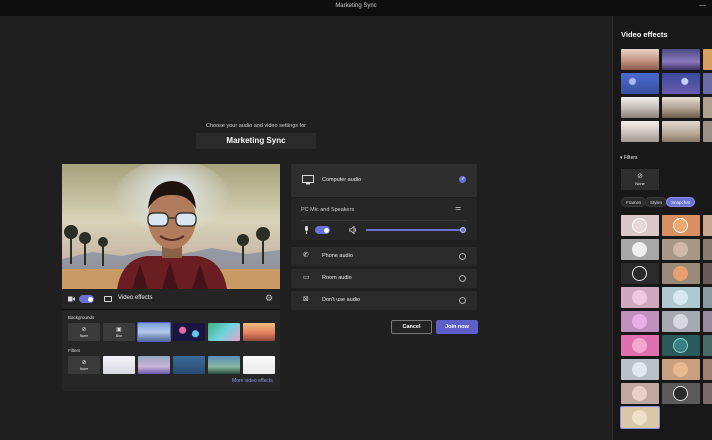 The width and height of the screenshot is (712, 440). What do you see at coordinates (342, 180) in the screenshot?
I see `computer-audio-label: Computer audio` at bounding box center [342, 180].